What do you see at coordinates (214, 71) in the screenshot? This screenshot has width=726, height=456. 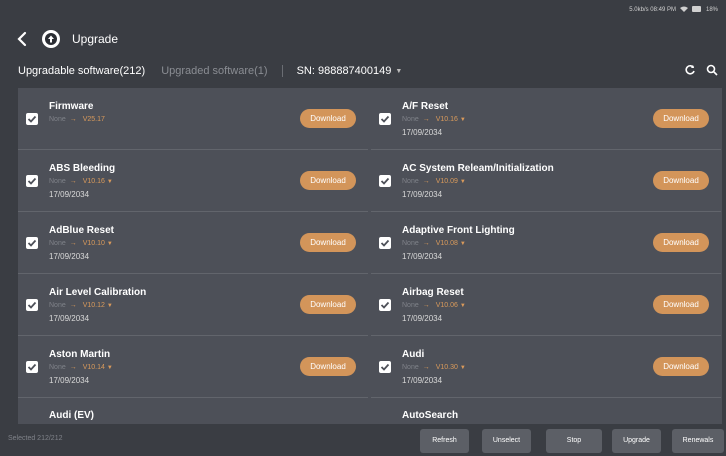 I see `tab-upgraded-software: Upgraded software(1)` at bounding box center [214, 71].